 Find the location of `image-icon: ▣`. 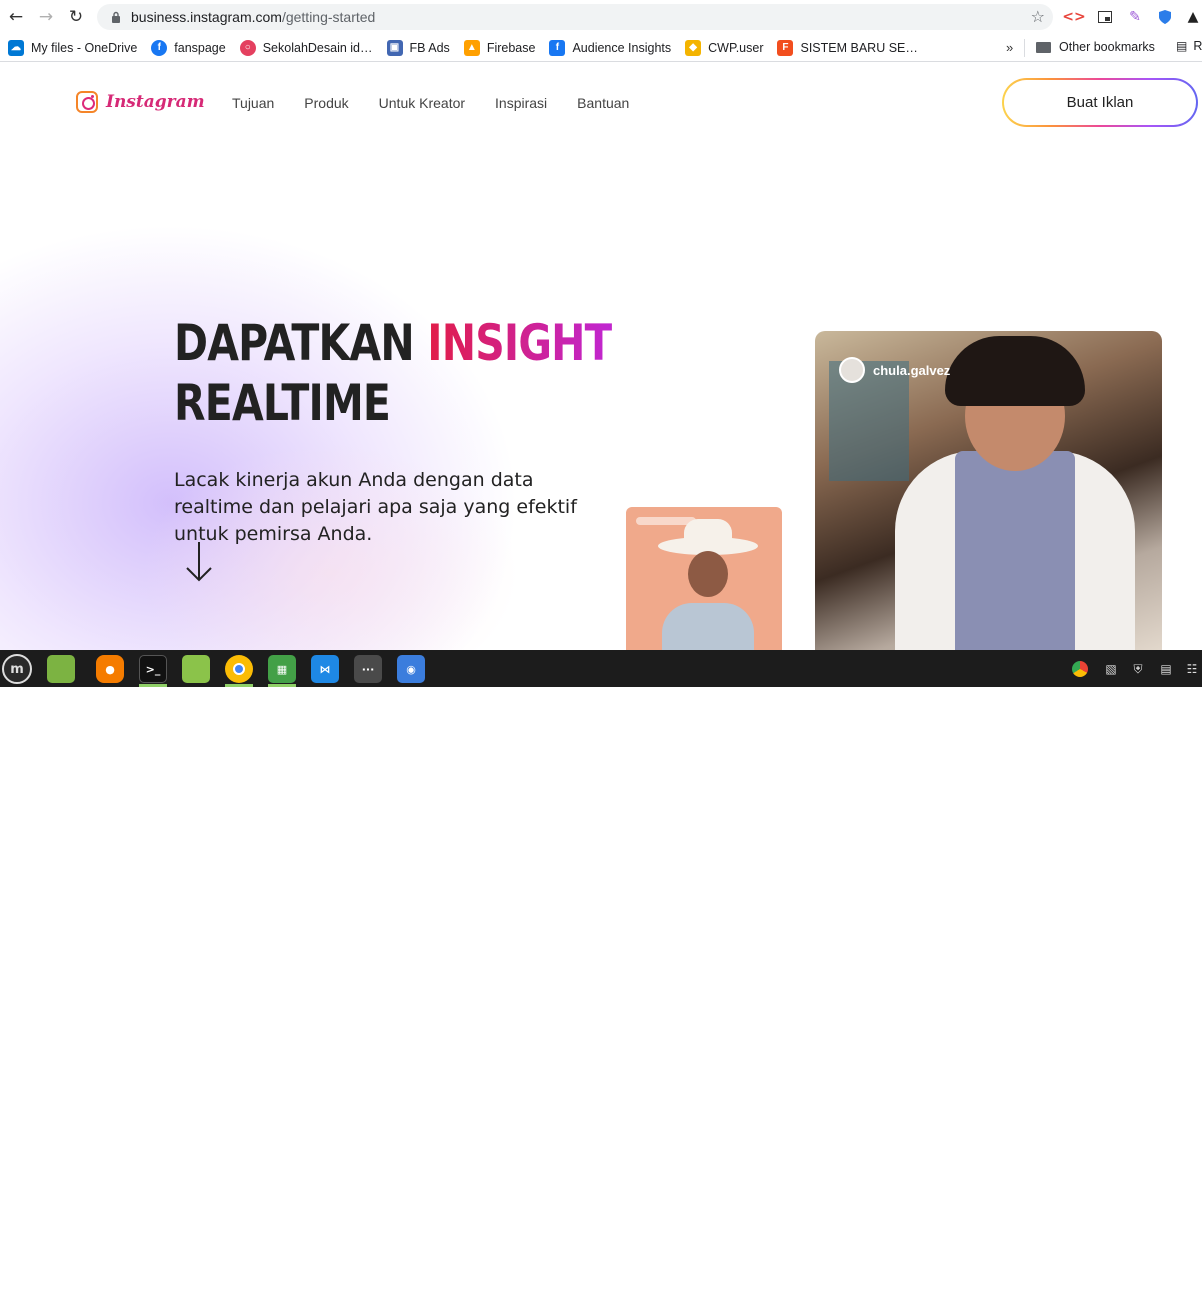

image-icon: ▣ is located at coordinates (394, 47).